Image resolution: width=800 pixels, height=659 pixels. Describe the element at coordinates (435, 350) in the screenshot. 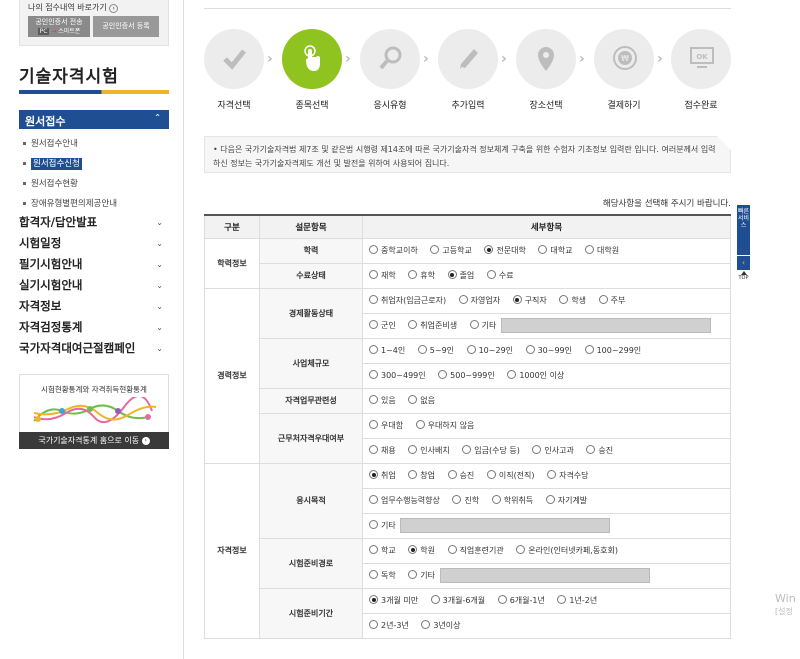

I see `radio-option: 5~9인` at that location.